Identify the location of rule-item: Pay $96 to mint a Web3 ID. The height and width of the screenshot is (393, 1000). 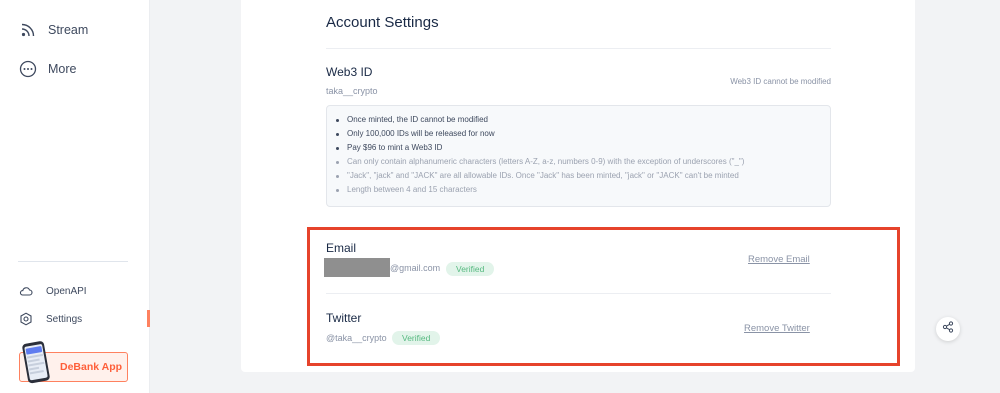
(389, 147).